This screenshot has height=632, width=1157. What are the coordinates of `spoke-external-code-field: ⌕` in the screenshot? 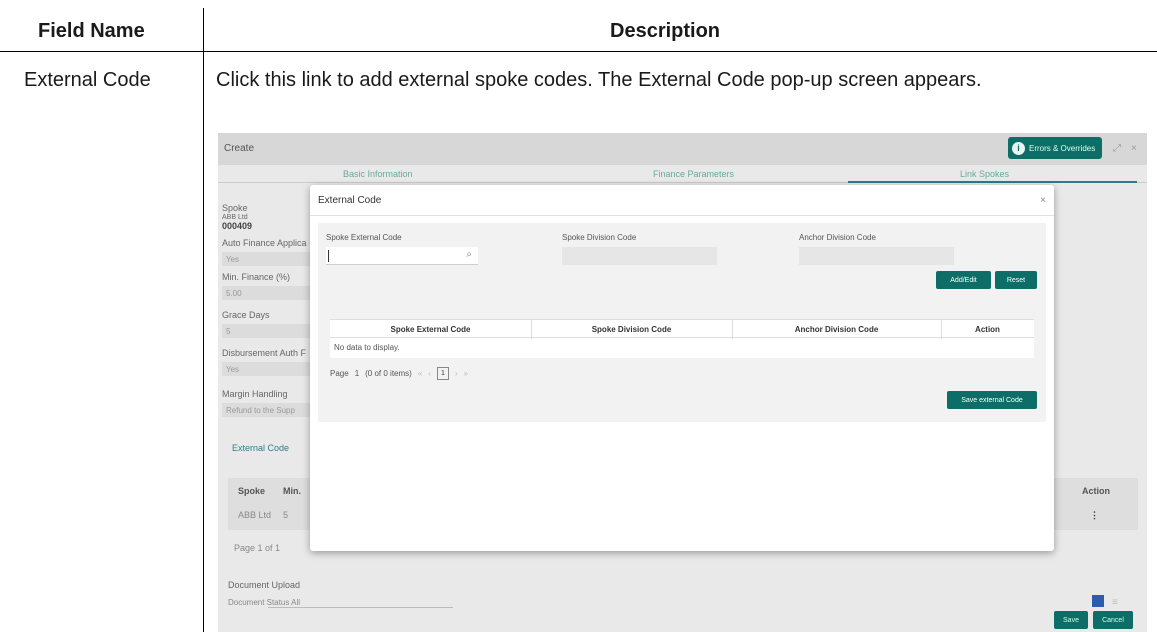 It's located at (402, 256).